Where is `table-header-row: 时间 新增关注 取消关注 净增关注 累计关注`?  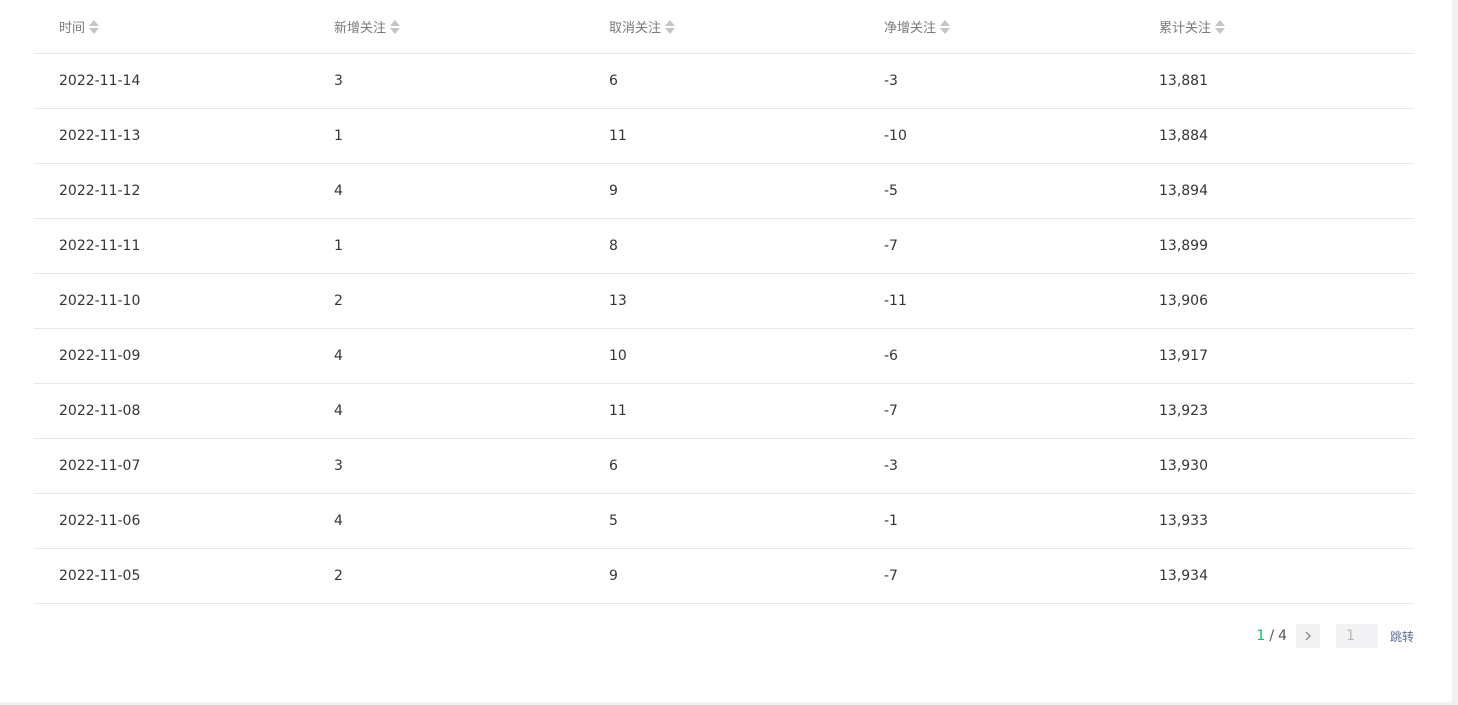
table-header-row: 时间 新增关注 取消关注 净增关注 累计关注 is located at coordinates (724, 27).